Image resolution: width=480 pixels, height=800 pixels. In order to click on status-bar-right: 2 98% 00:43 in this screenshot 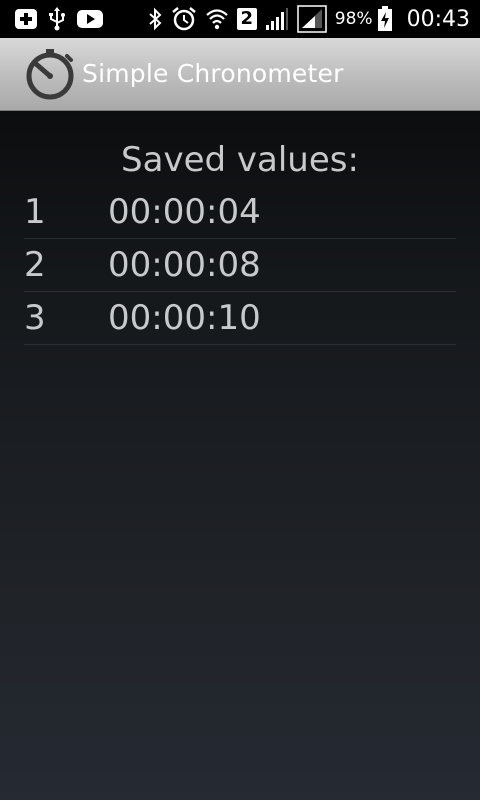, I will do `click(308, 19)`.